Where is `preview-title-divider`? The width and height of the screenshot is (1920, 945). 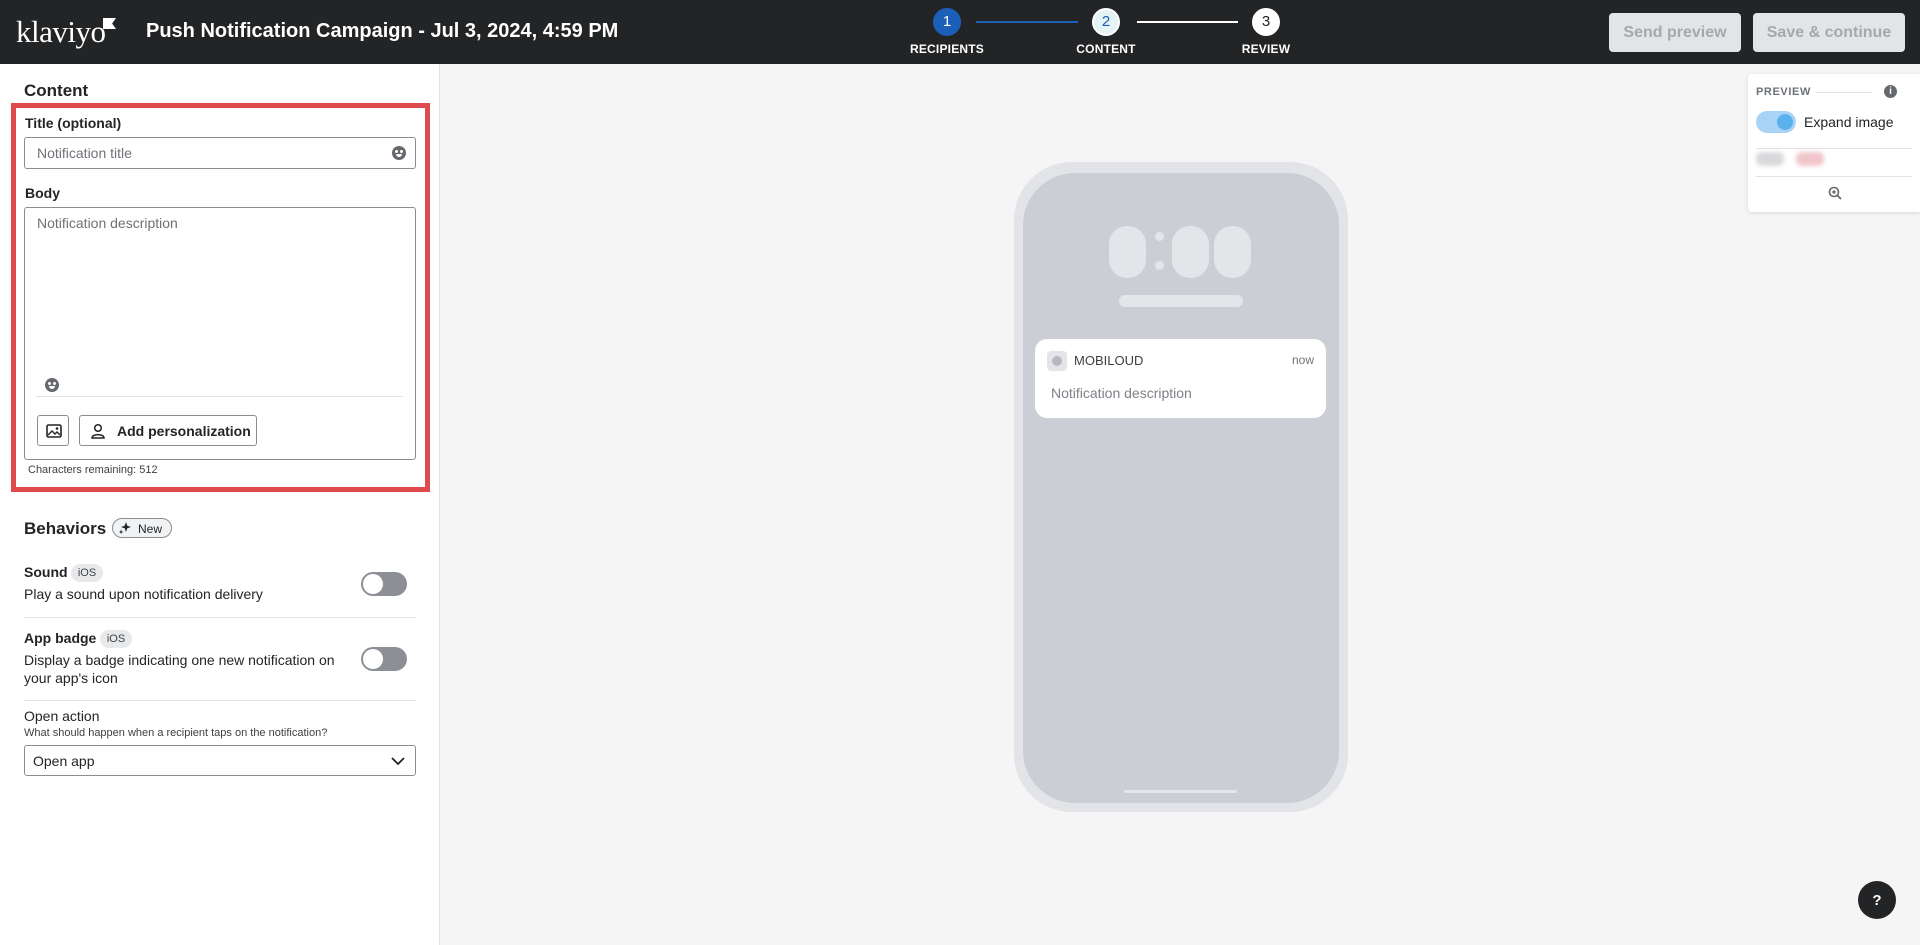 preview-title-divider is located at coordinates (1844, 92).